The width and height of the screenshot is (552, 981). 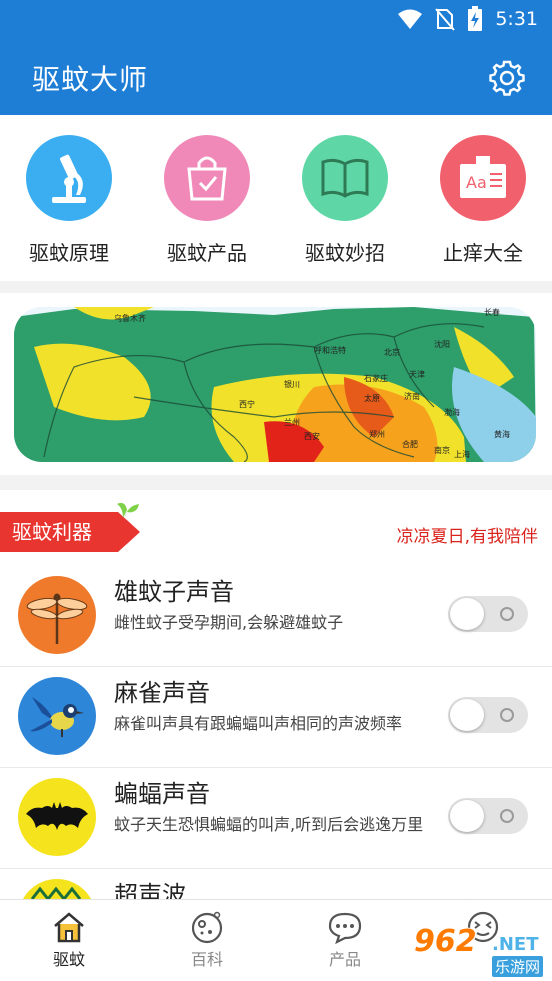 I want to click on category-principle: 驱蚊原理, so click(x=69, y=200).